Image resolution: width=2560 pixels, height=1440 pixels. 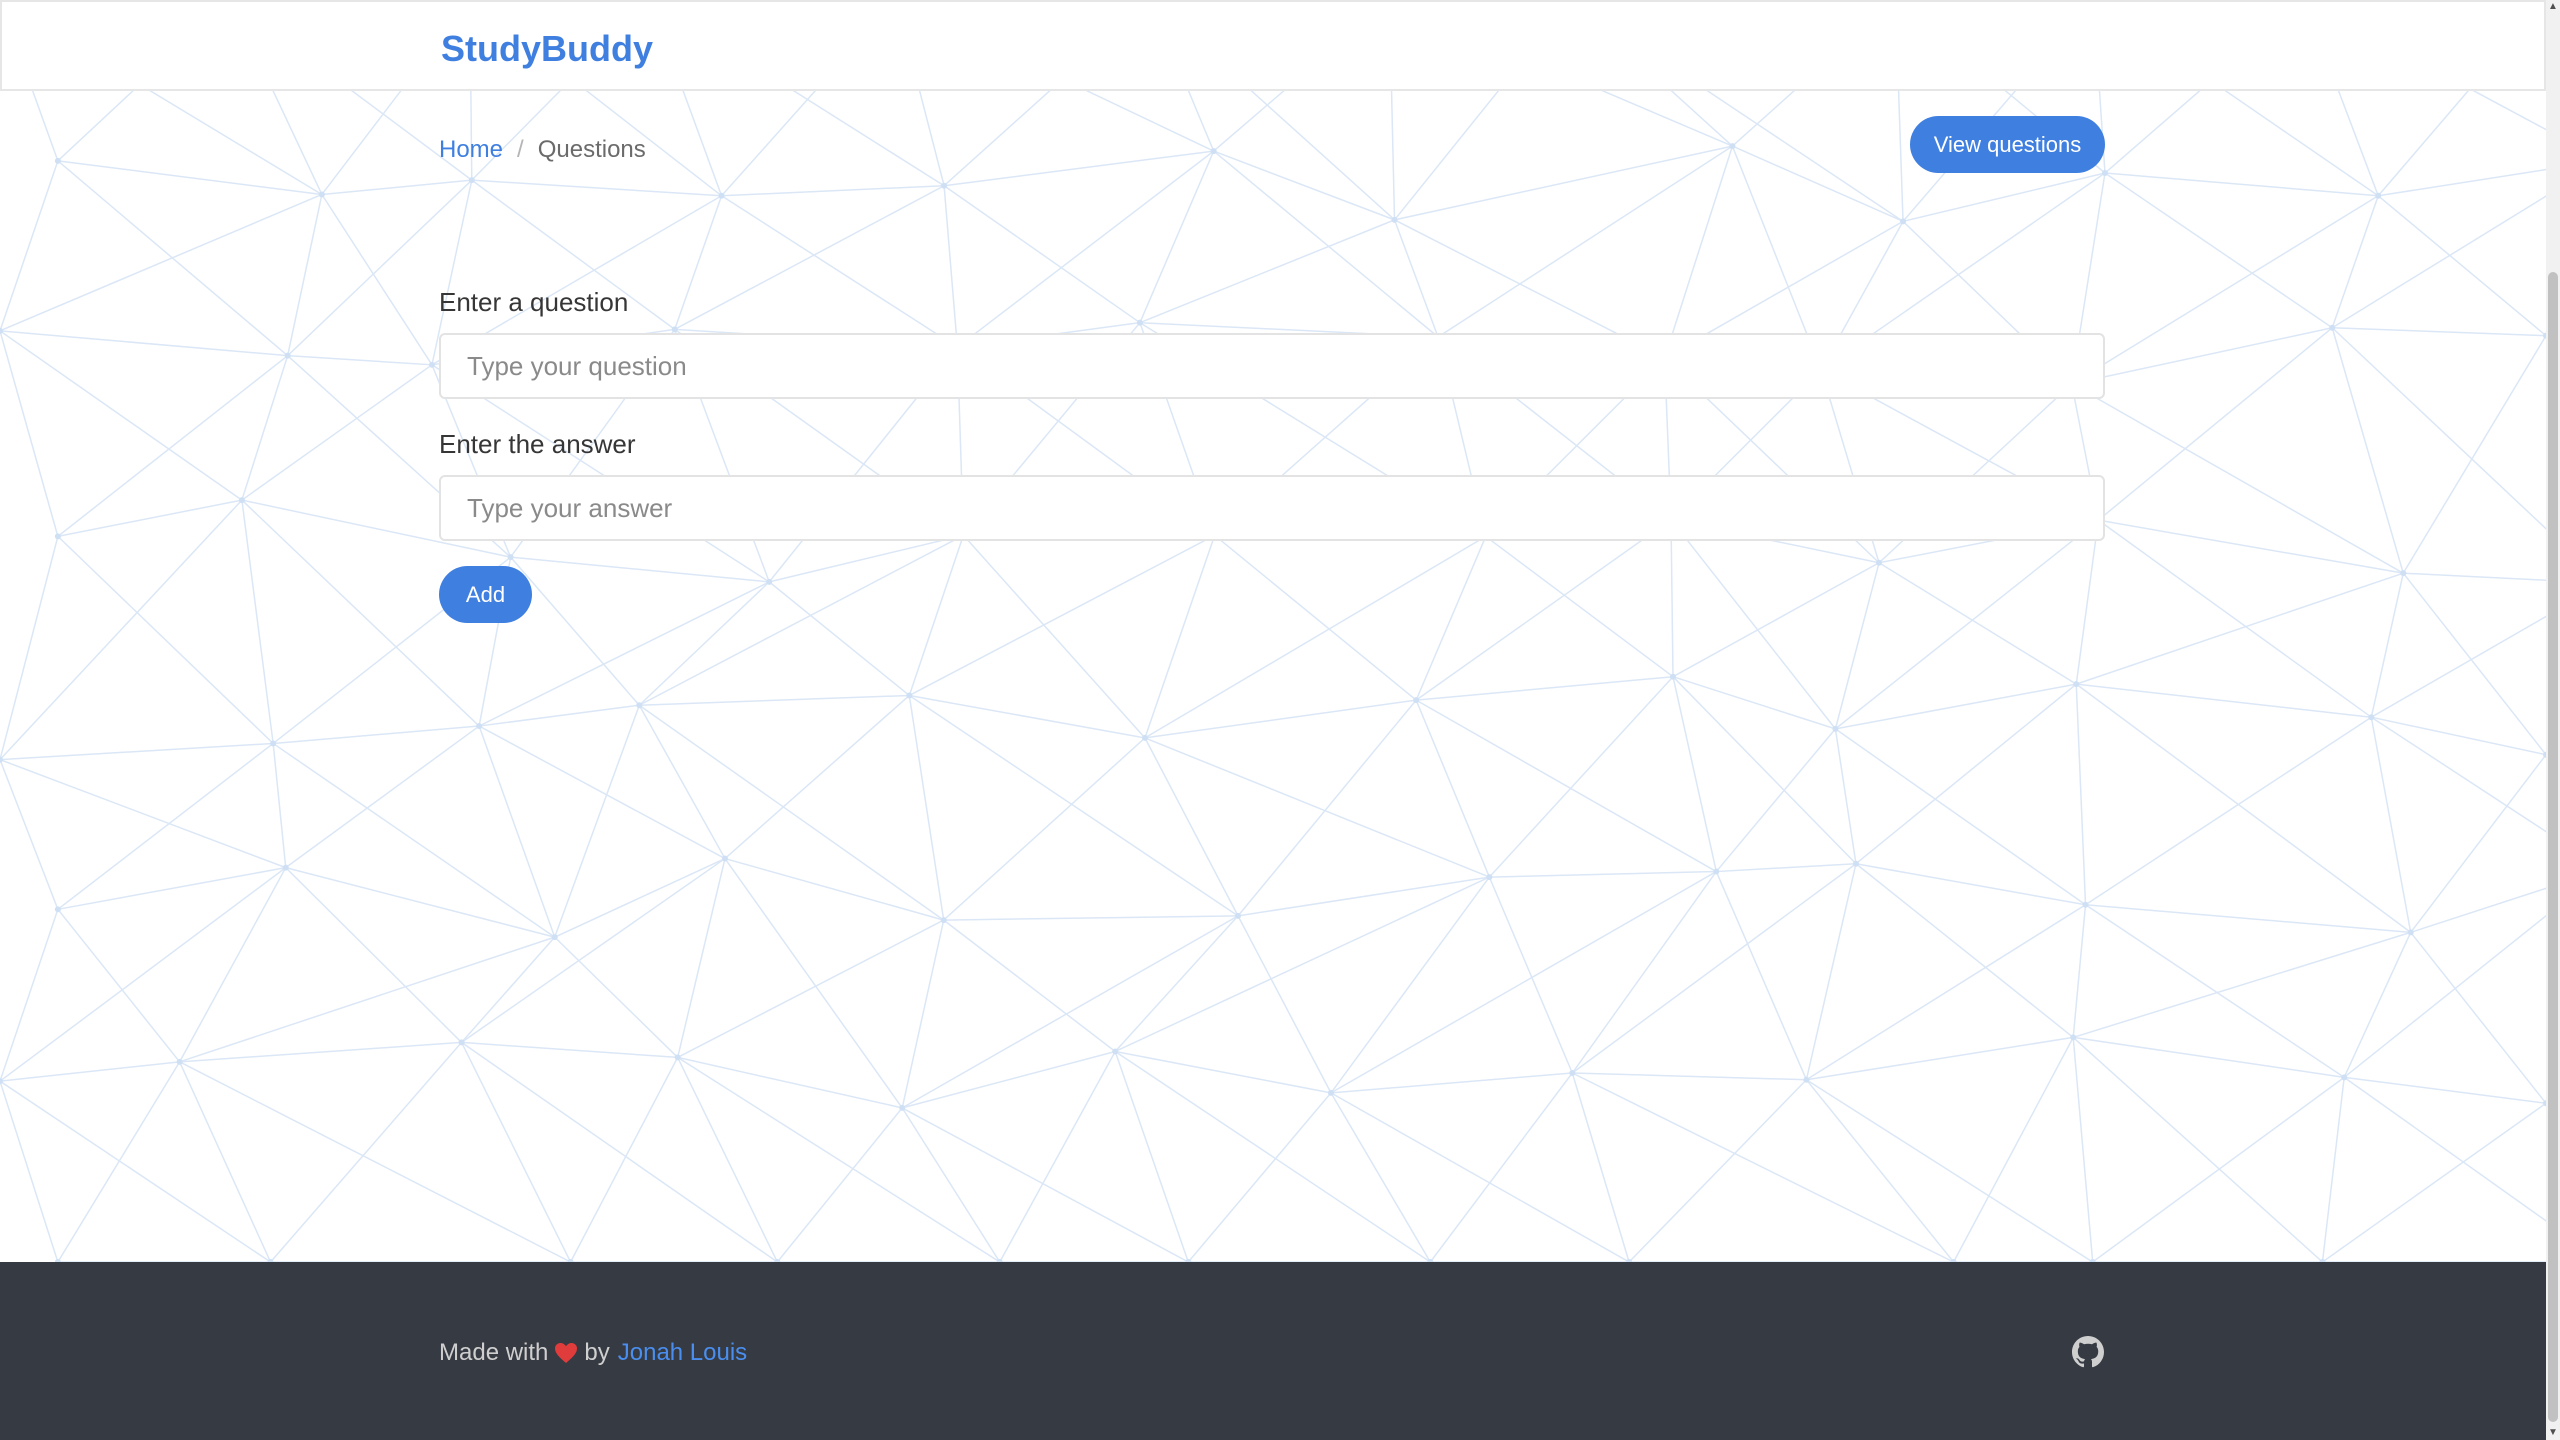 I want to click on scrollbar-thumb, so click(x=2553, y=847).